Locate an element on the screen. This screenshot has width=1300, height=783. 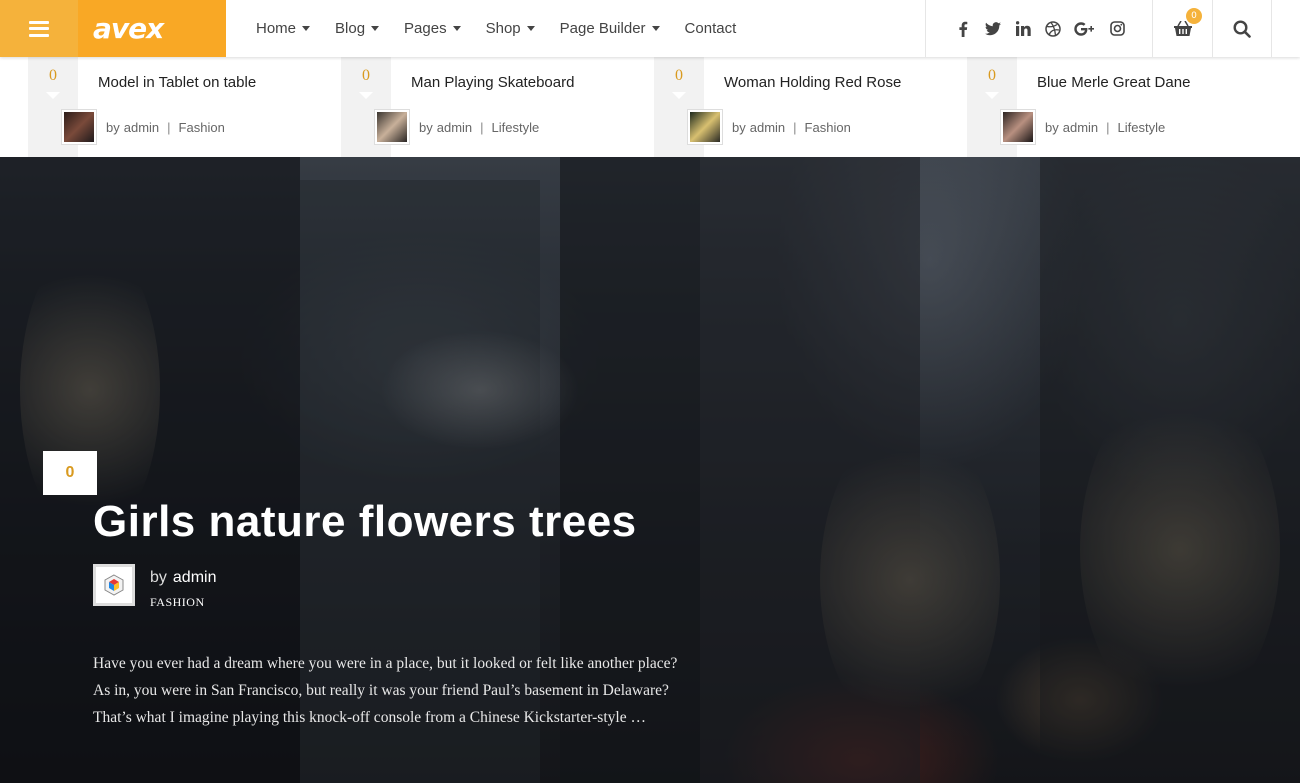
hamburger-icon is located at coordinates (39, 28).